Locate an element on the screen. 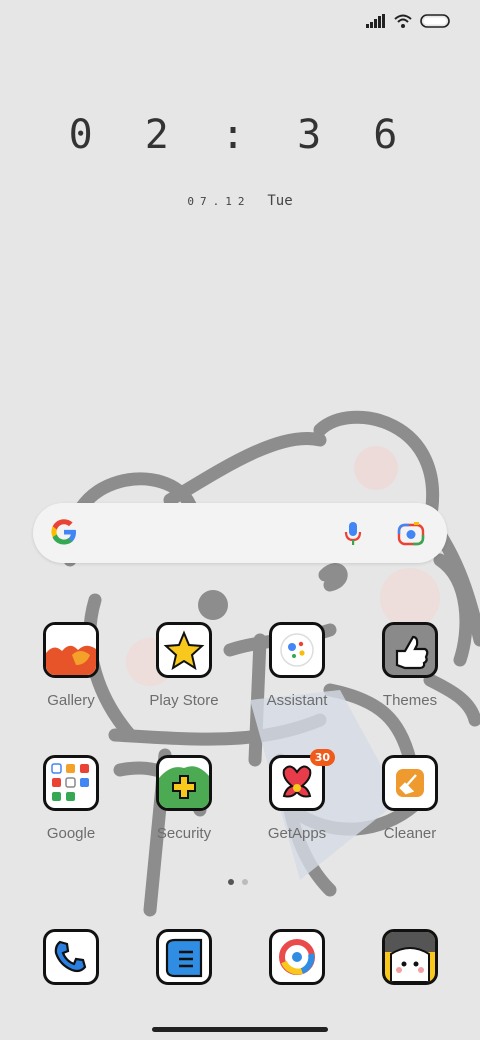 The image size is (480, 1040). app-label: Assistant is located at coordinates (297, 700).